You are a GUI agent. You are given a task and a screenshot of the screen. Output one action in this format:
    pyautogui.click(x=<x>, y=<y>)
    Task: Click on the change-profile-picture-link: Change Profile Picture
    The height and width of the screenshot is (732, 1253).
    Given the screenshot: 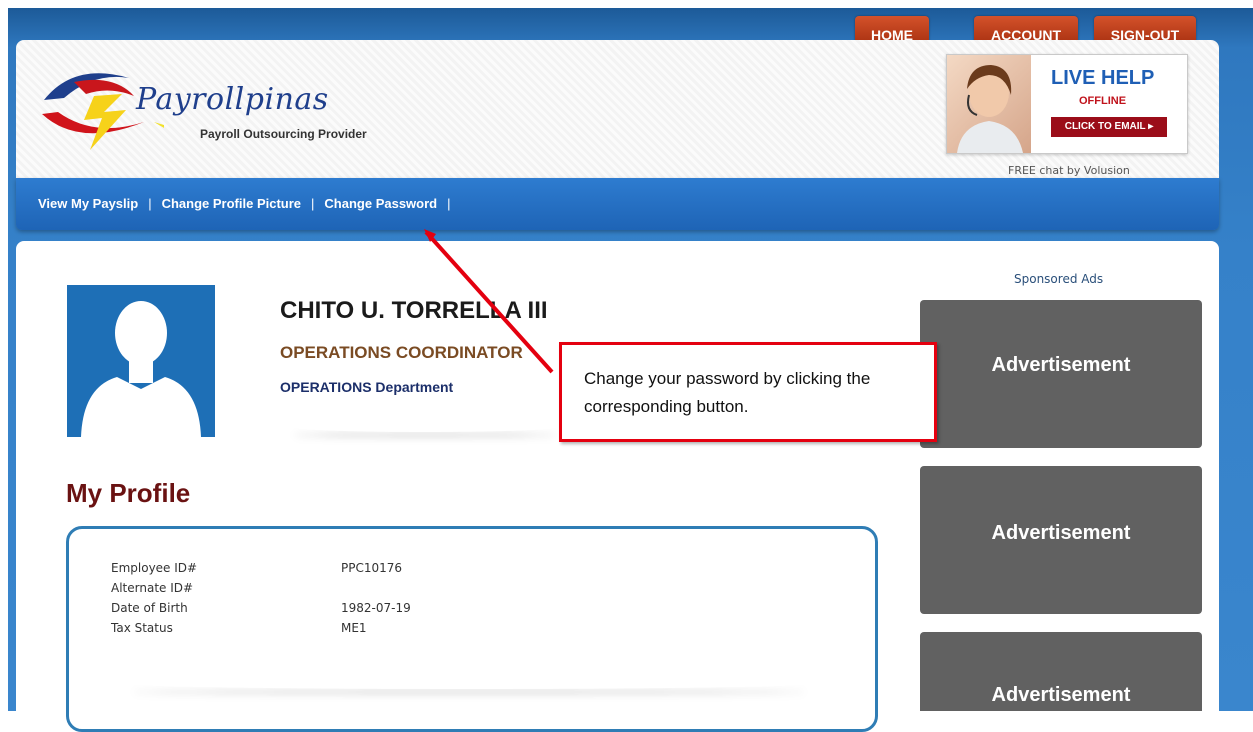 What is the action you would take?
    pyautogui.click(x=231, y=203)
    